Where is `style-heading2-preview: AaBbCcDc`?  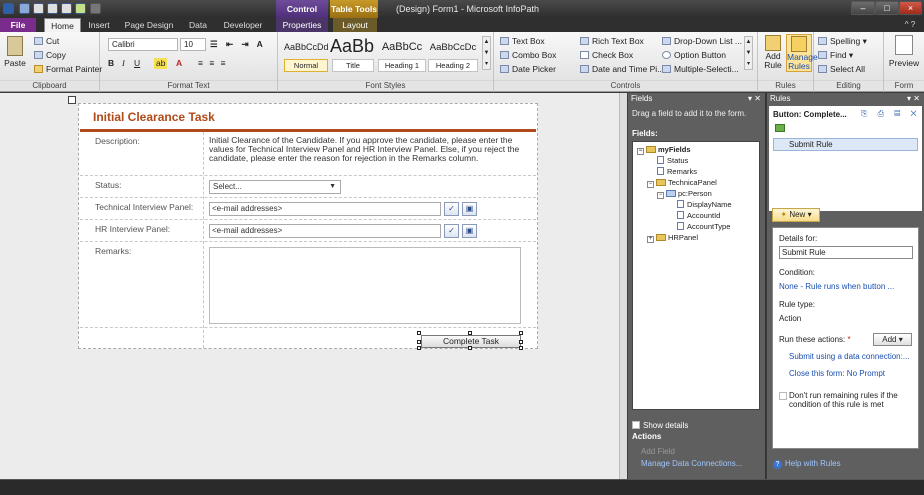 style-heading2-preview: AaBbCcDc is located at coordinates (453, 47).